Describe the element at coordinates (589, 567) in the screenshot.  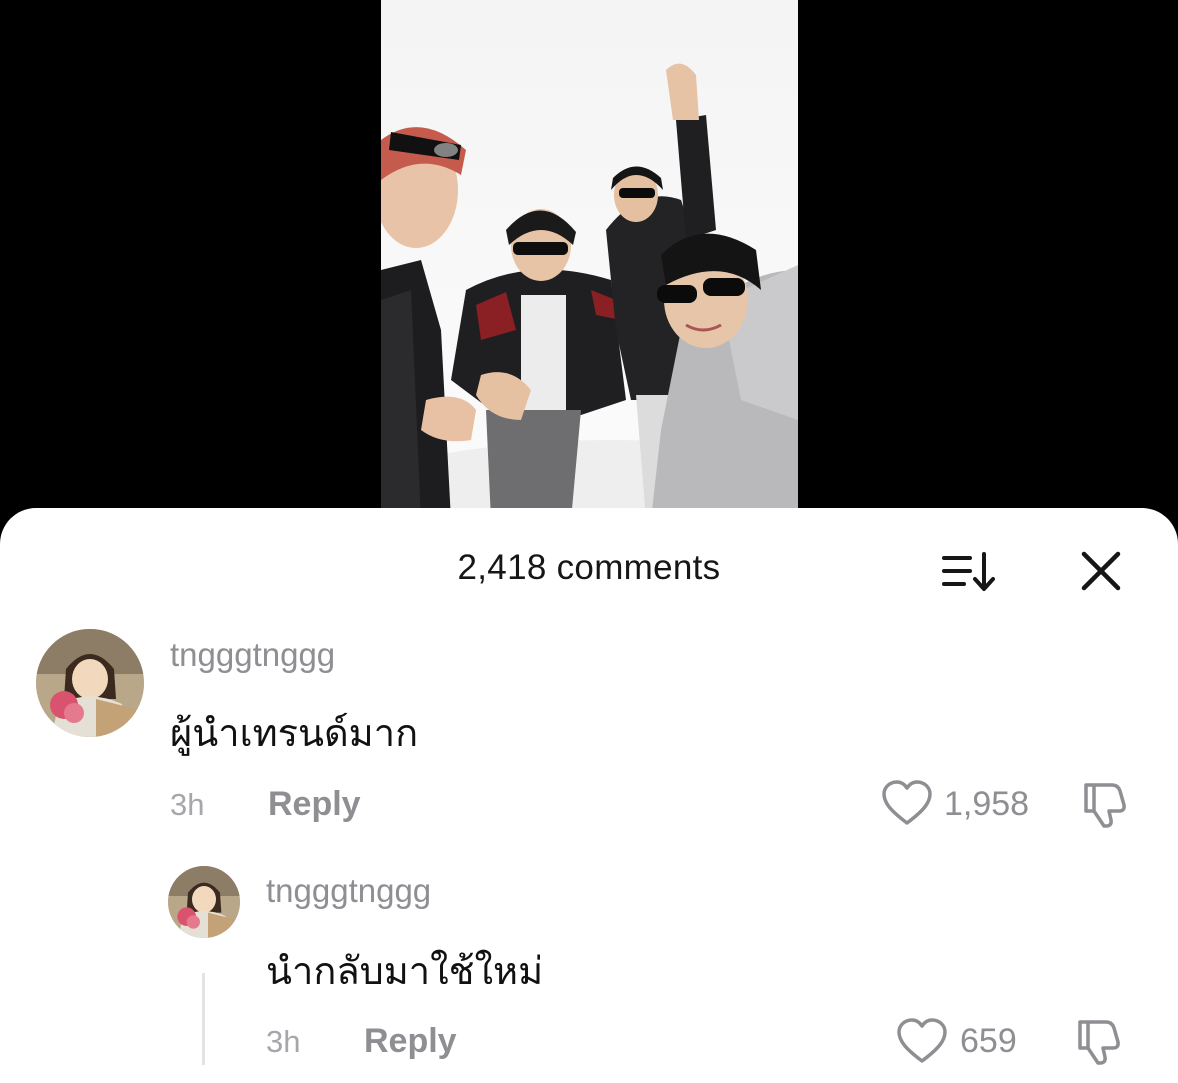
I see `comments-count-title: 2,418 comments` at that location.